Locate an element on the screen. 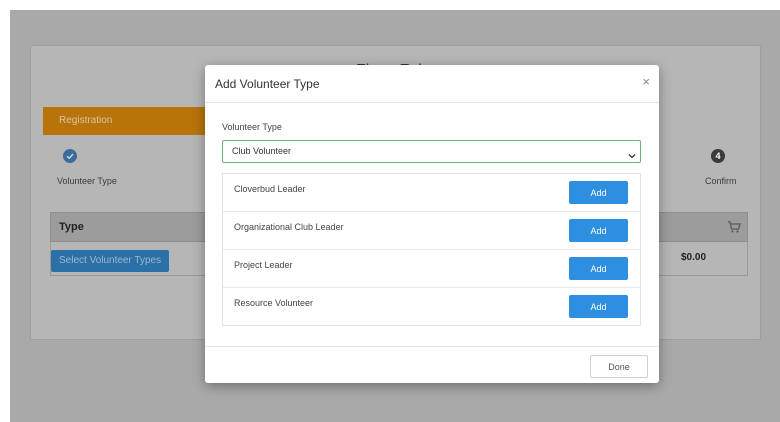 The width and height of the screenshot is (780, 422). chevron-down-icon is located at coordinates (632, 153).